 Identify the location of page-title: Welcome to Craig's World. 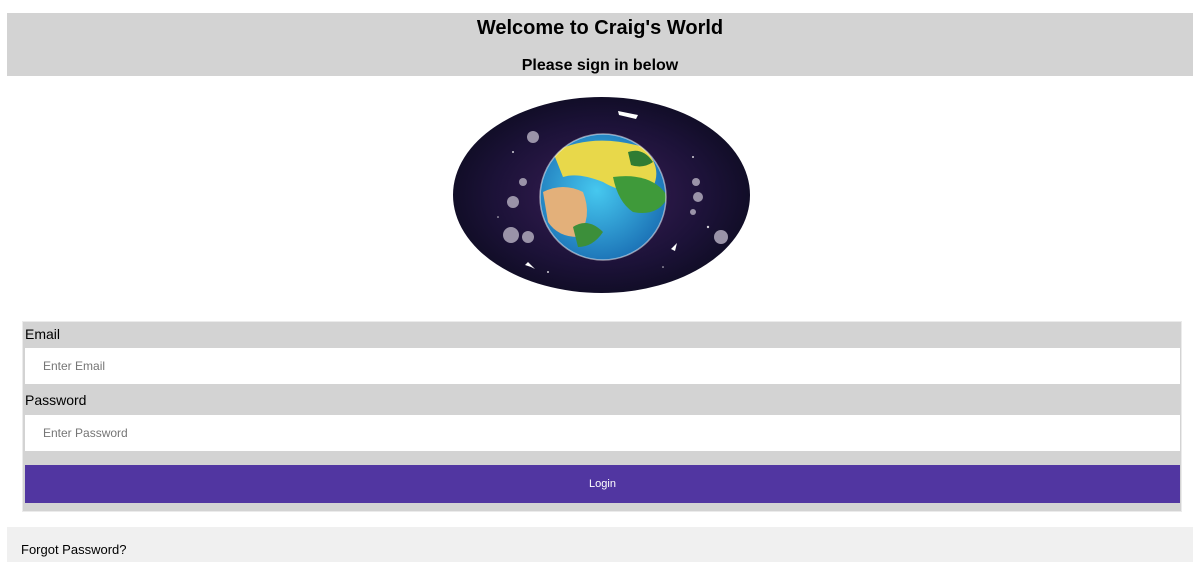
(600, 28).